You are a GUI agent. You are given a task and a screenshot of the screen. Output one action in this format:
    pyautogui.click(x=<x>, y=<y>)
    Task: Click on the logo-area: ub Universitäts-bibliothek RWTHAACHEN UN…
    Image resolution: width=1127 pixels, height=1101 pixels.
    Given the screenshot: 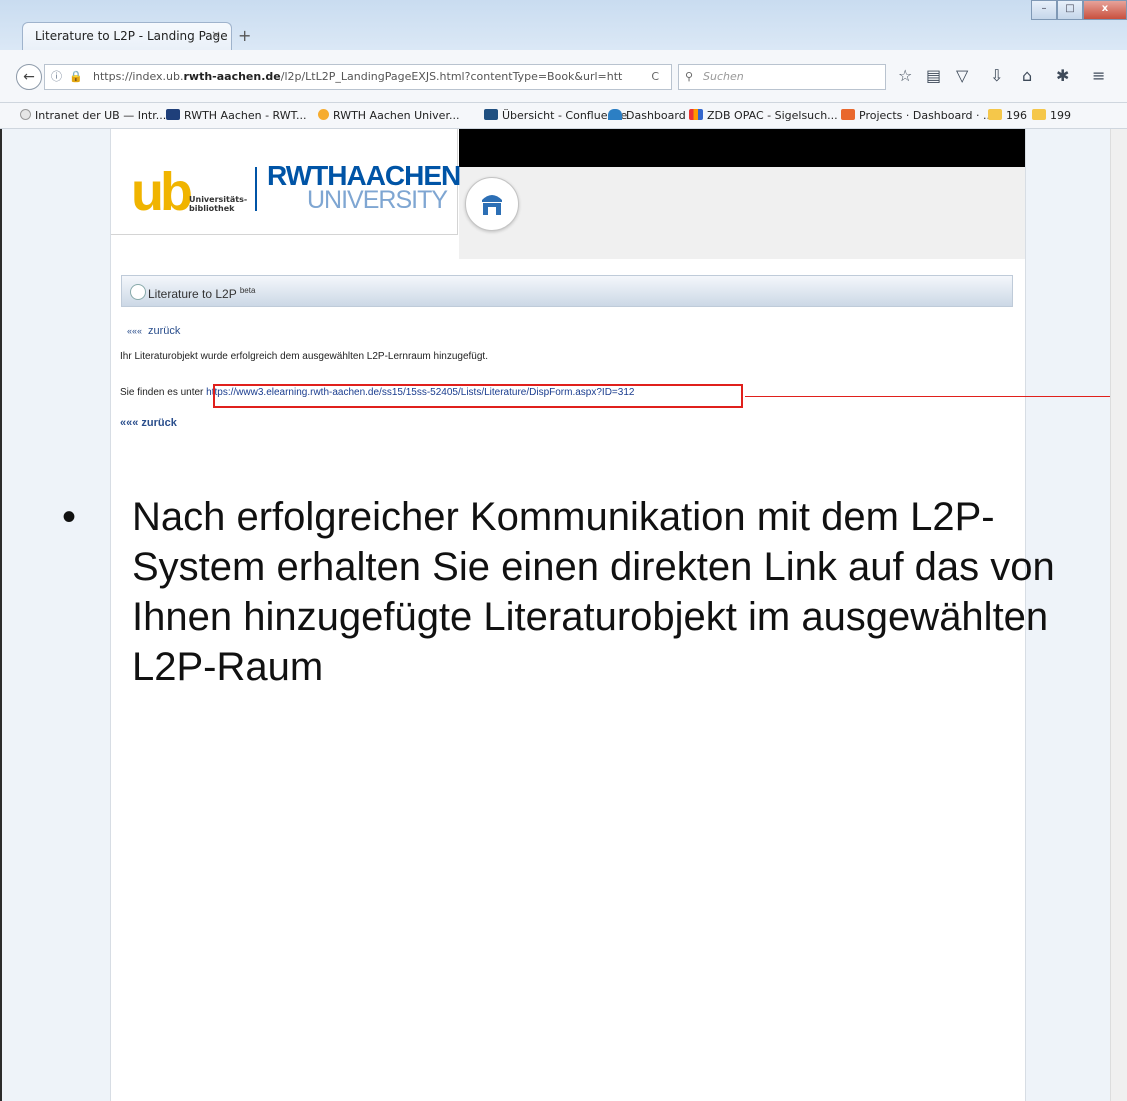 What is the action you would take?
    pyautogui.click(x=286, y=182)
    